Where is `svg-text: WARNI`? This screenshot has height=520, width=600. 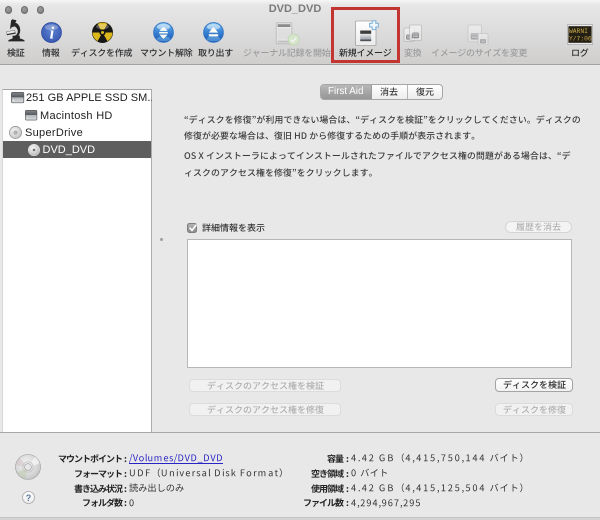
svg-text: WARNI is located at coordinates (578, 31).